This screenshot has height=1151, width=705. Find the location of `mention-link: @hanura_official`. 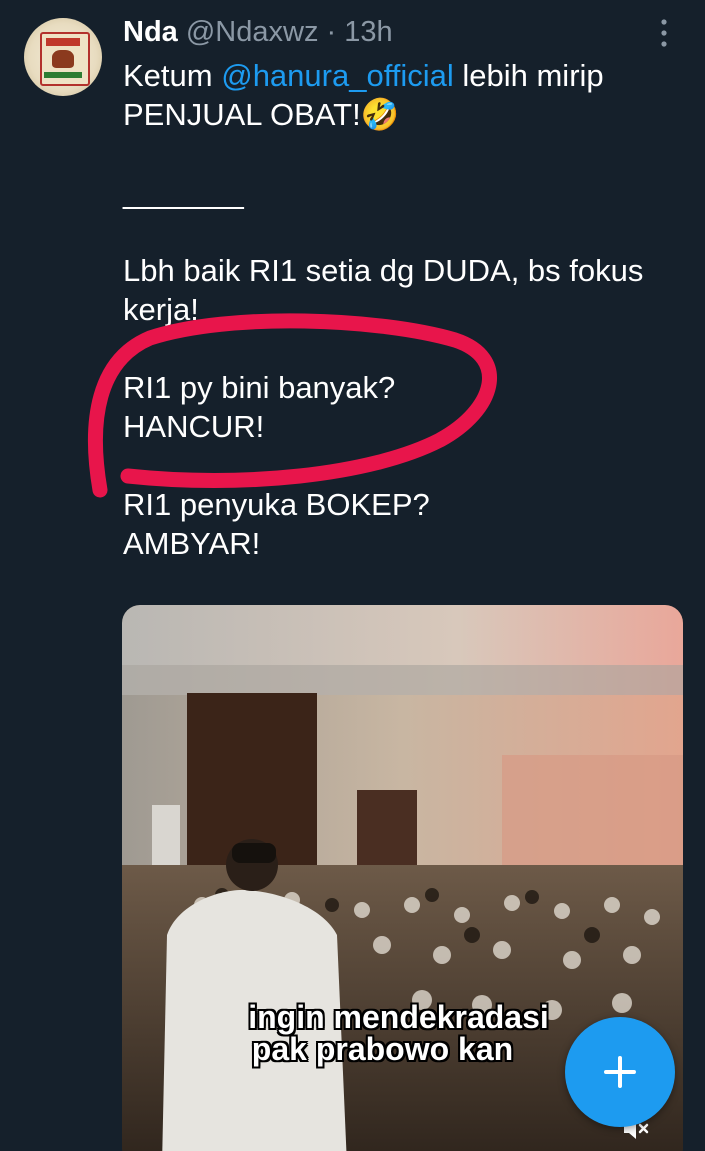

mention-link: @hanura_official is located at coordinates (337, 75).